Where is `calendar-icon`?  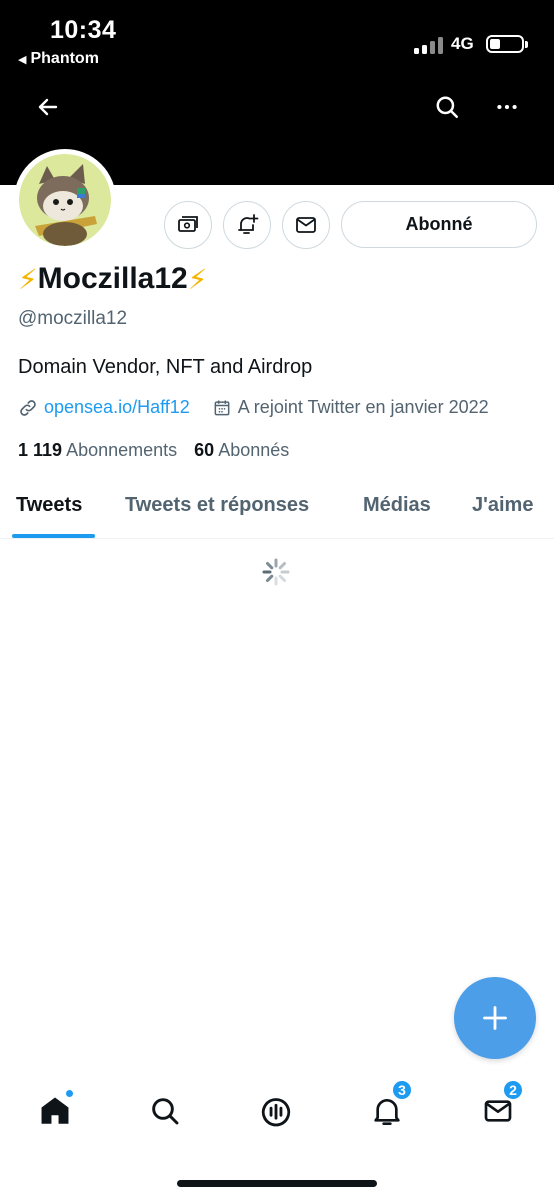 calendar-icon is located at coordinates (222, 407).